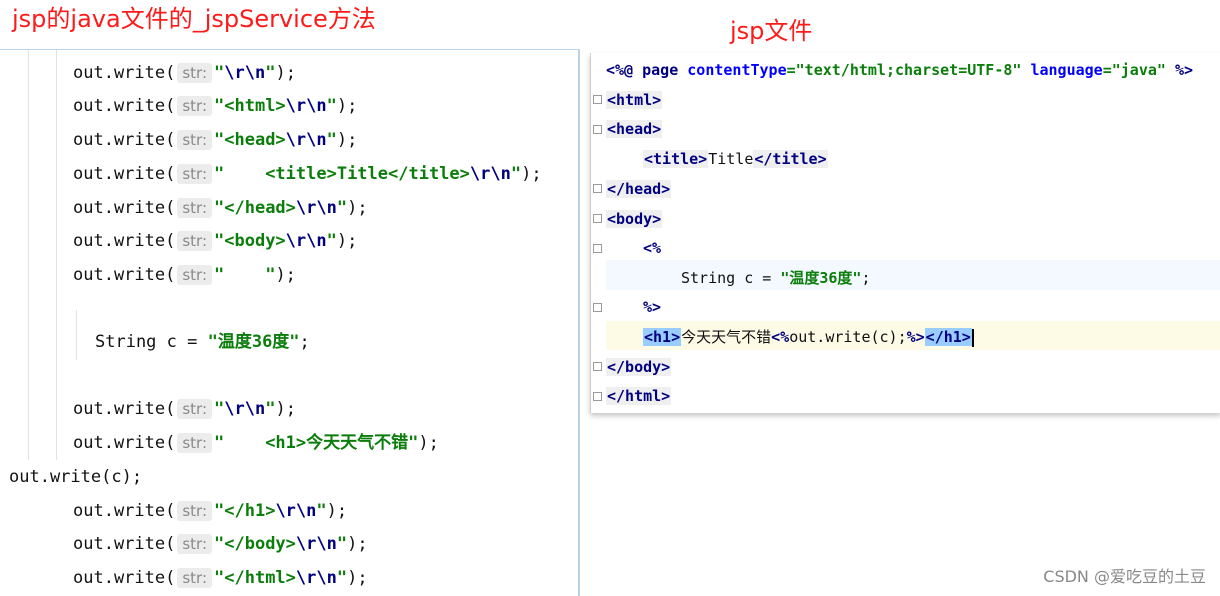 Image resolution: width=1220 pixels, height=596 pixels. I want to click on jsp-line-scriptlet-close: %>, so click(652, 307).